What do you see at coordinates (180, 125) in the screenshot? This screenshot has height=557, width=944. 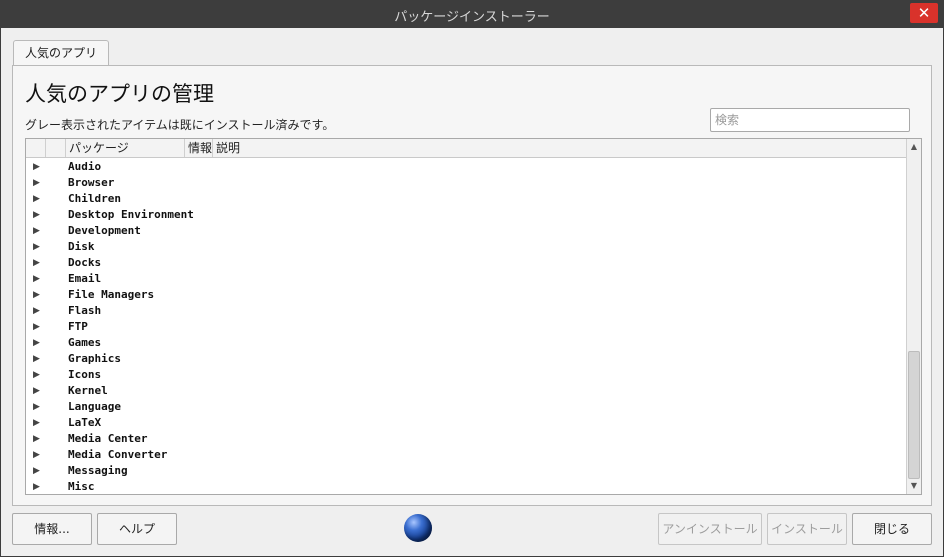 I see `page-description: グレー表示されたアイテムは既にインストール済みです。` at bounding box center [180, 125].